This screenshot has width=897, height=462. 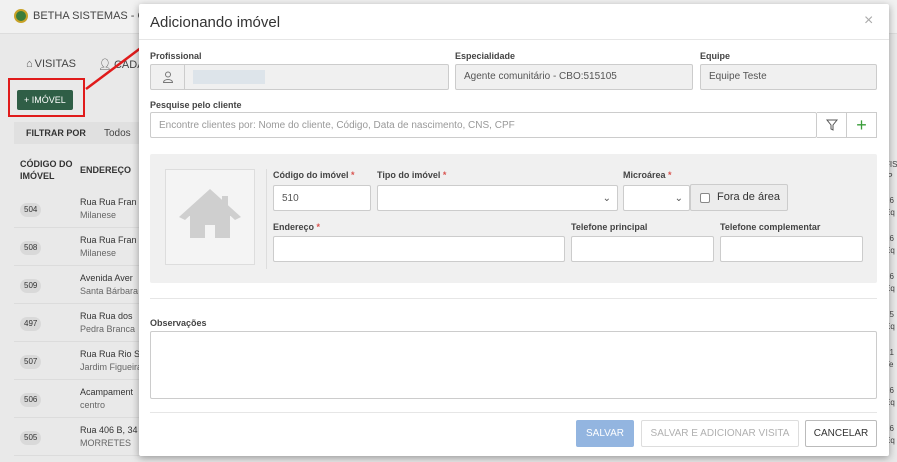 What do you see at coordinates (299, 77) in the screenshot?
I see `profissional-field` at bounding box center [299, 77].